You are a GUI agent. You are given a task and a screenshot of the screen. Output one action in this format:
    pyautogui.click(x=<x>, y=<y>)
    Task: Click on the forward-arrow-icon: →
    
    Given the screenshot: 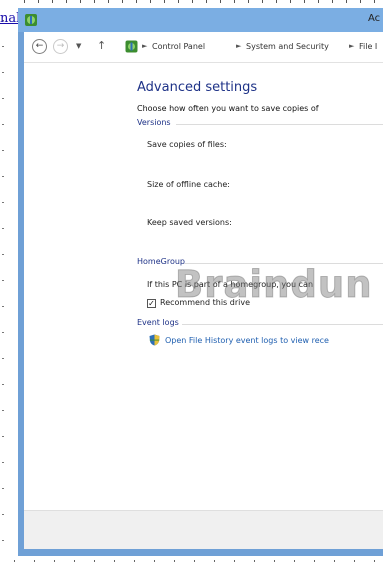 What is the action you would take?
    pyautogui.click(x=60, y=46)
    